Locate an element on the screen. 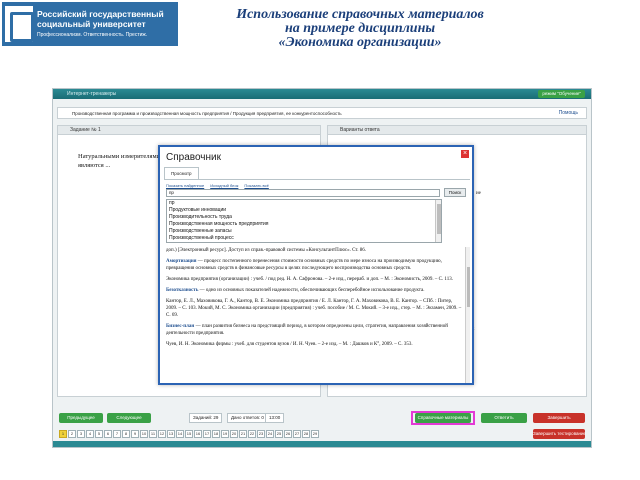  term-list-item: пр is located at coordinates (304, 203).